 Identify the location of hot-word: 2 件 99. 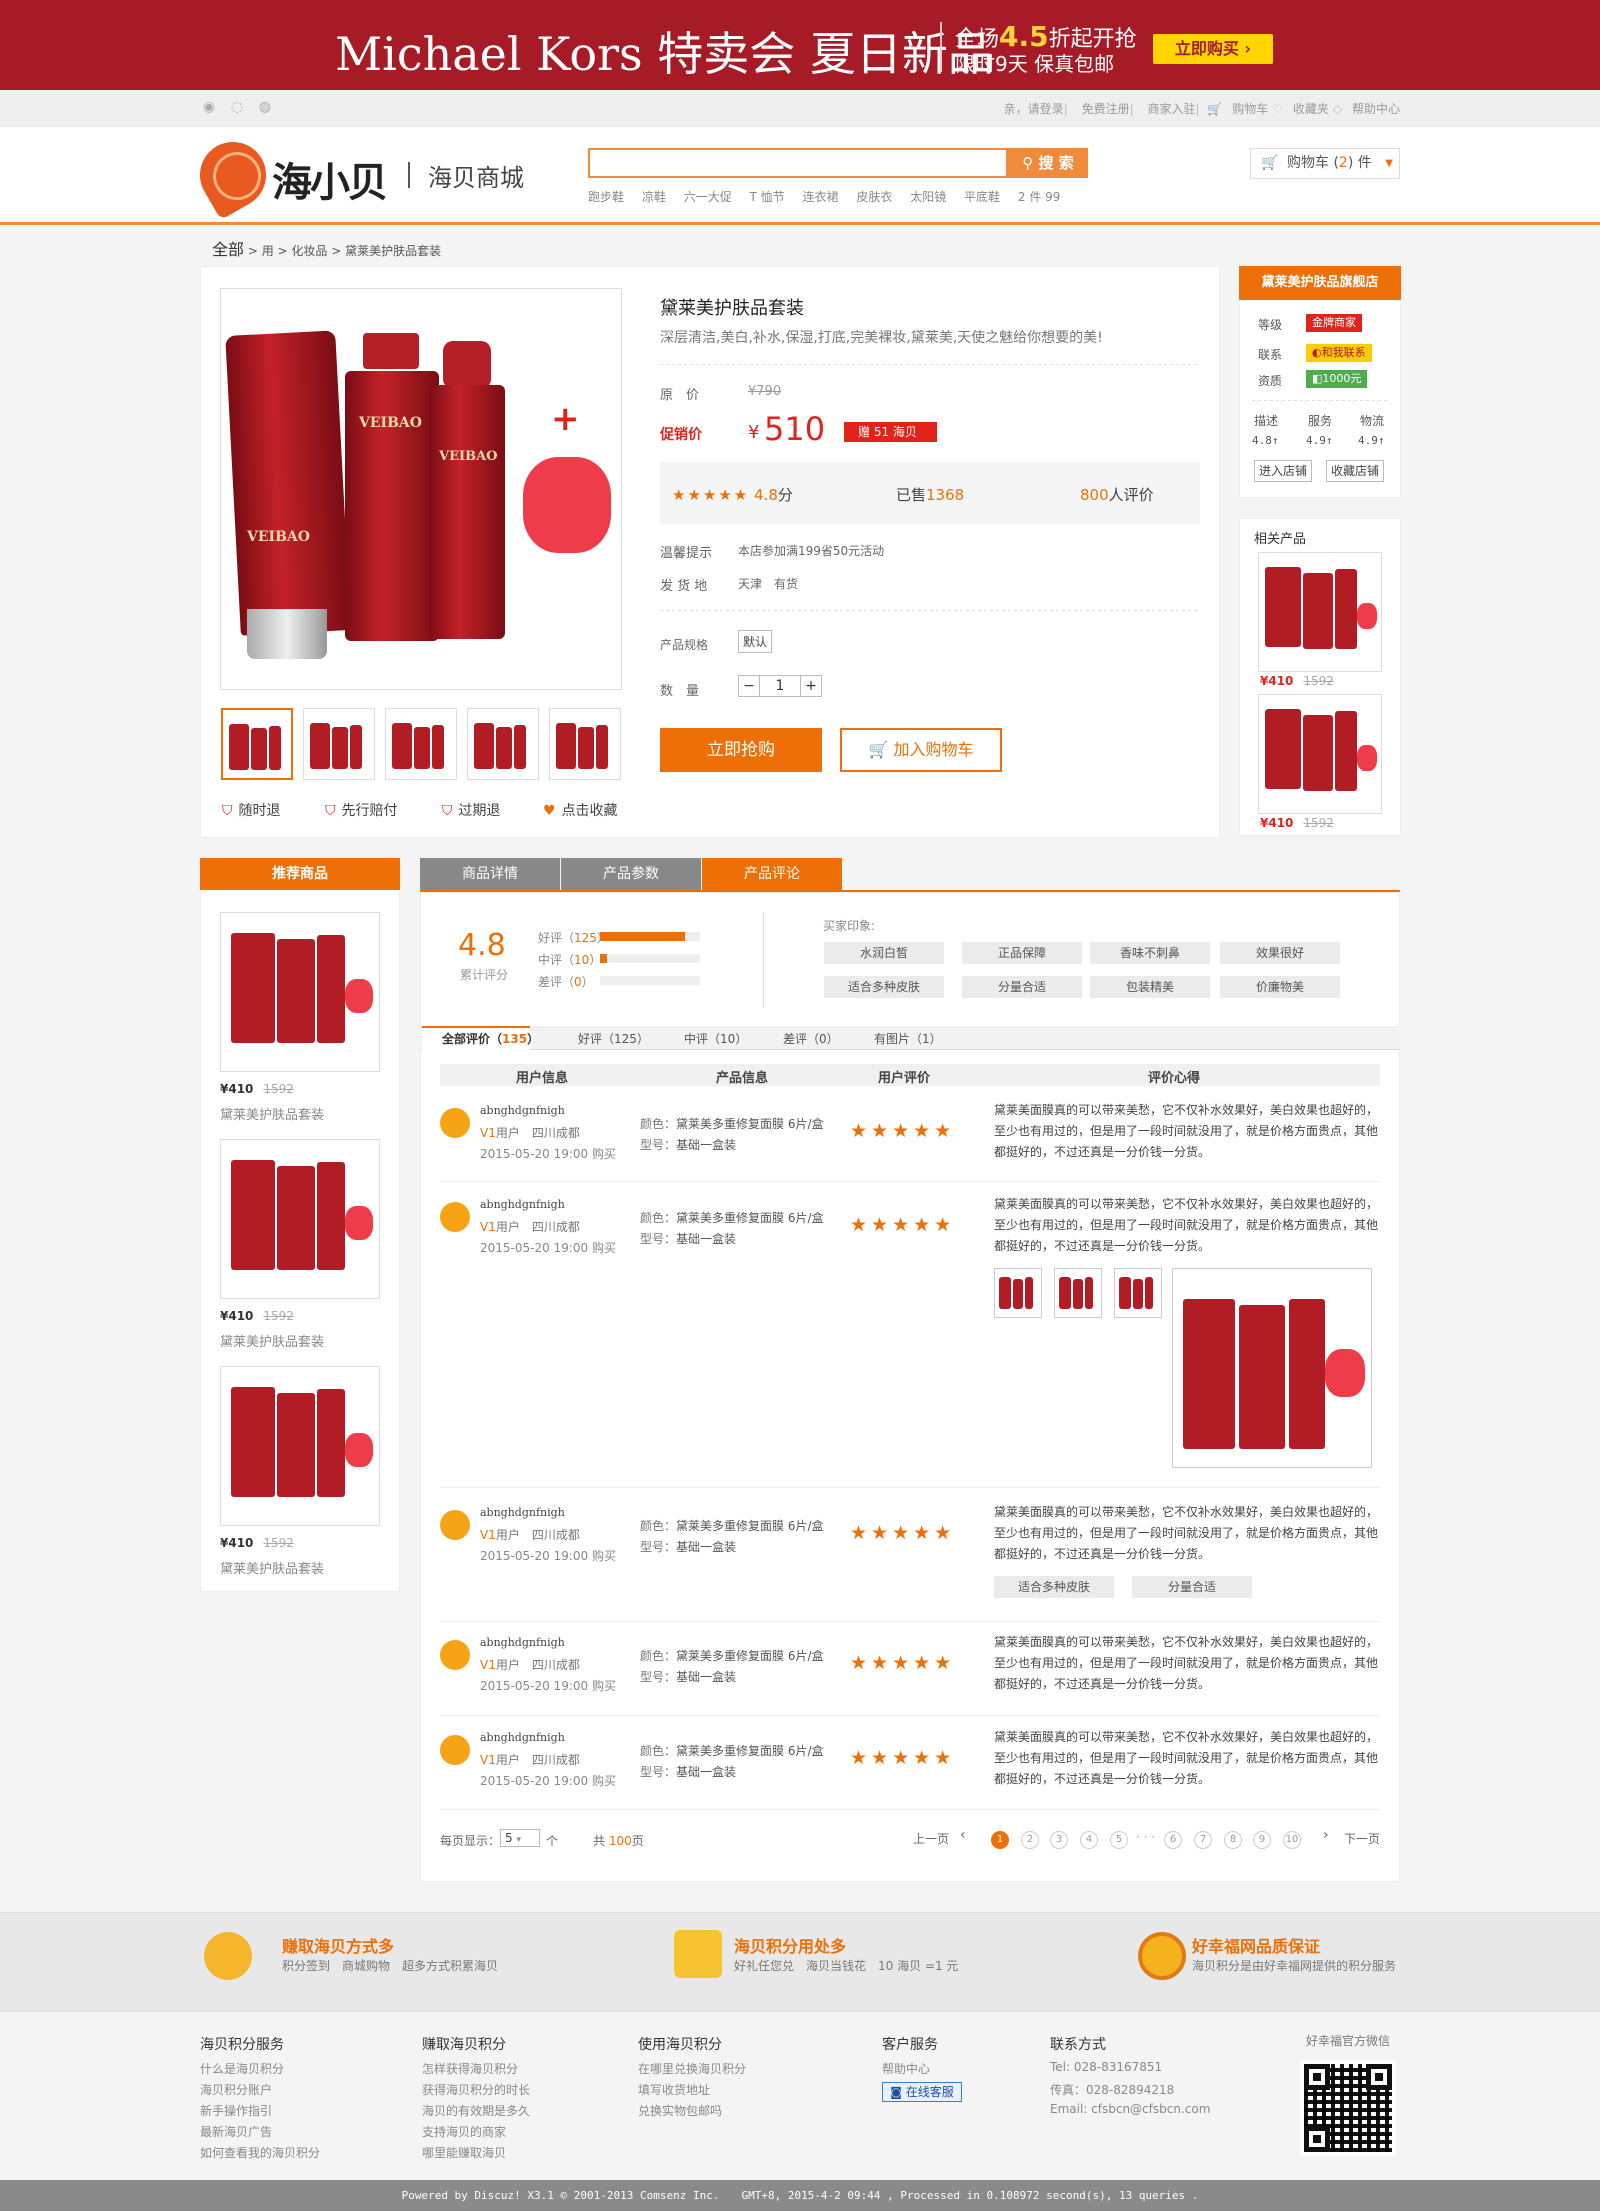
(1039, 197).